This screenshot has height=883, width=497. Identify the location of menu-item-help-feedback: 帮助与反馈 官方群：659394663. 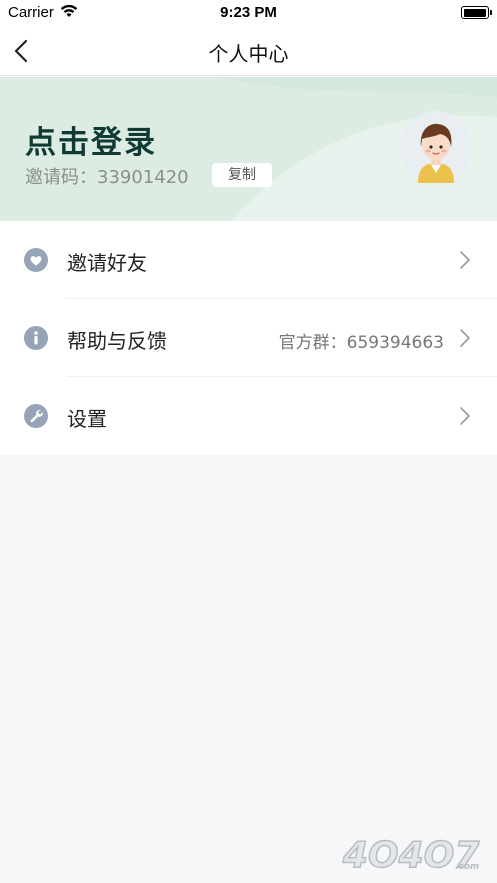
(248, 338).